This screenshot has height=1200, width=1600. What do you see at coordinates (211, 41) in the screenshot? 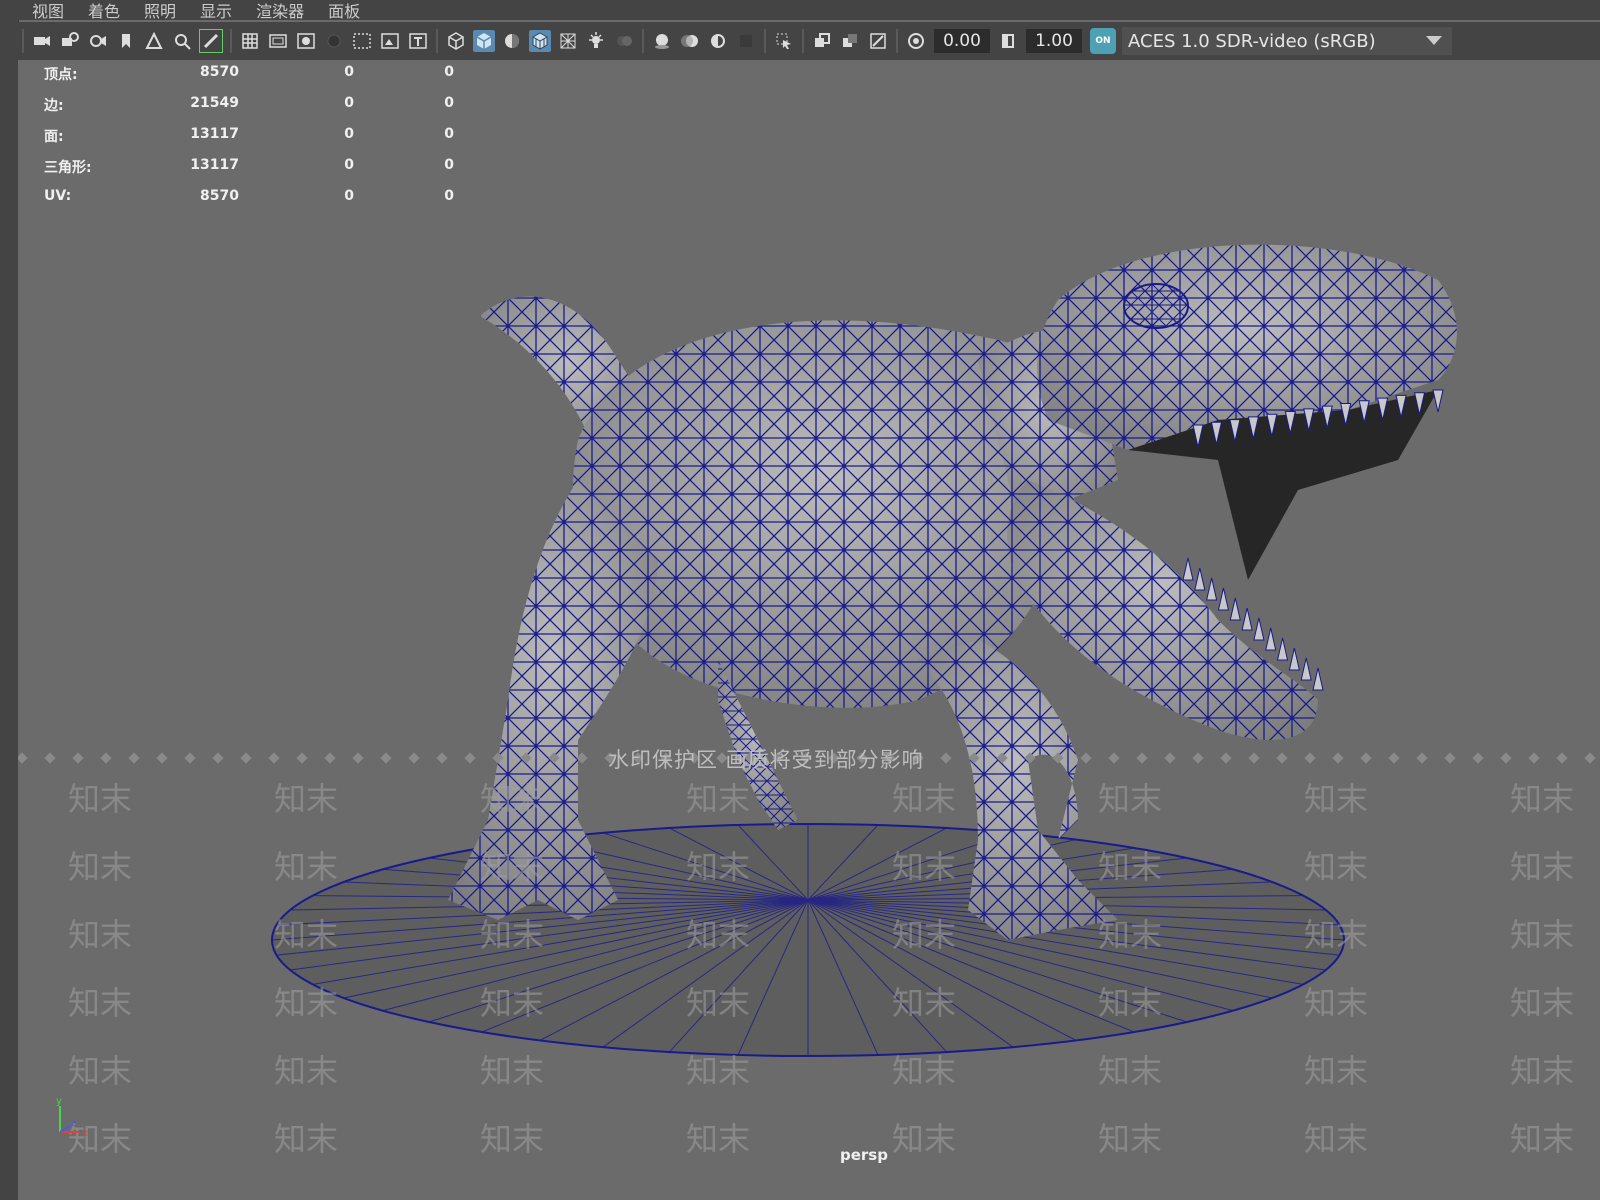
I see `grease-pencil-icon` at bounding box center [211, 41].